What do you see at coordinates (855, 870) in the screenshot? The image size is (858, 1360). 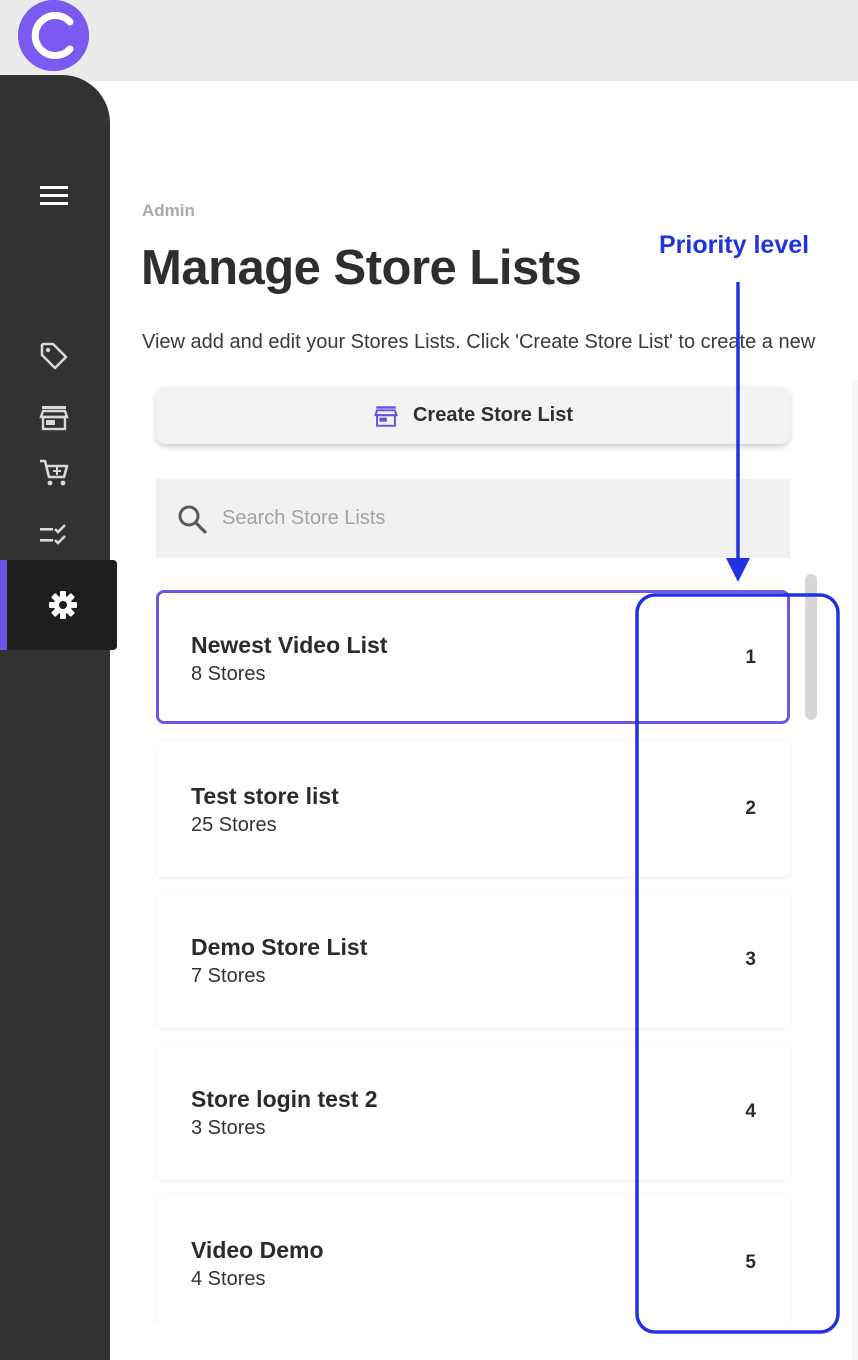 I see `right-panel-edge` at bounding box center [855, 870].